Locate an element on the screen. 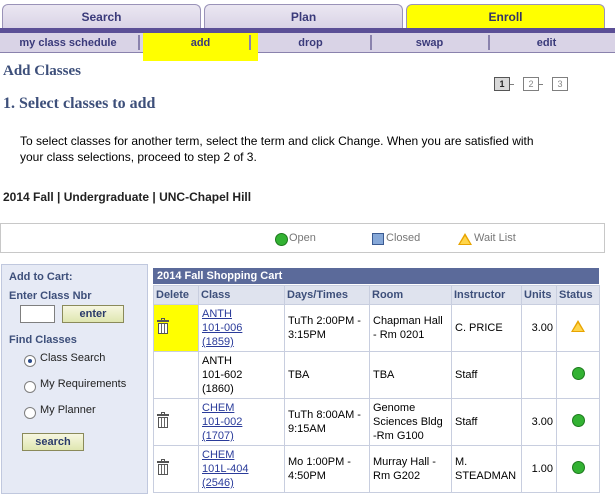 The width and height of the screenshot is (615, 494). waitlist-icon-fill is located at coordinates (465, 240).